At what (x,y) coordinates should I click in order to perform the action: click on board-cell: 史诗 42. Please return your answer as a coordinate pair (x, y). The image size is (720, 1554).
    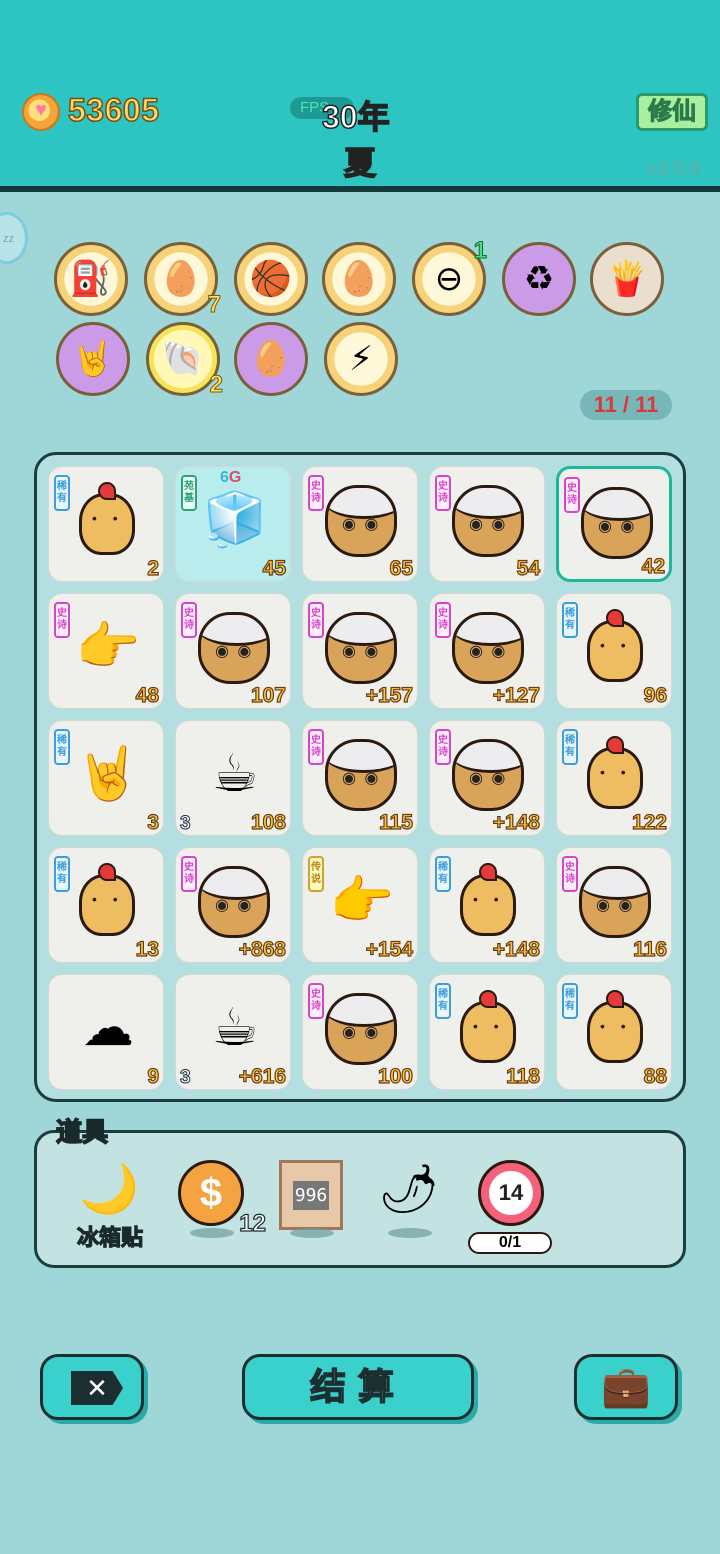
    Looking at the image, I should click on (614, 524).